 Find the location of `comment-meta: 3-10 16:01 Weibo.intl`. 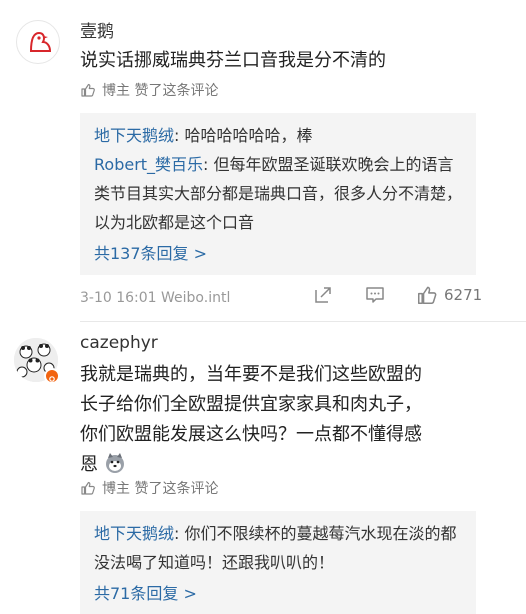

comment-meta: 3-10 16:01 Weibo.intl is located at coordinates (155, 298).